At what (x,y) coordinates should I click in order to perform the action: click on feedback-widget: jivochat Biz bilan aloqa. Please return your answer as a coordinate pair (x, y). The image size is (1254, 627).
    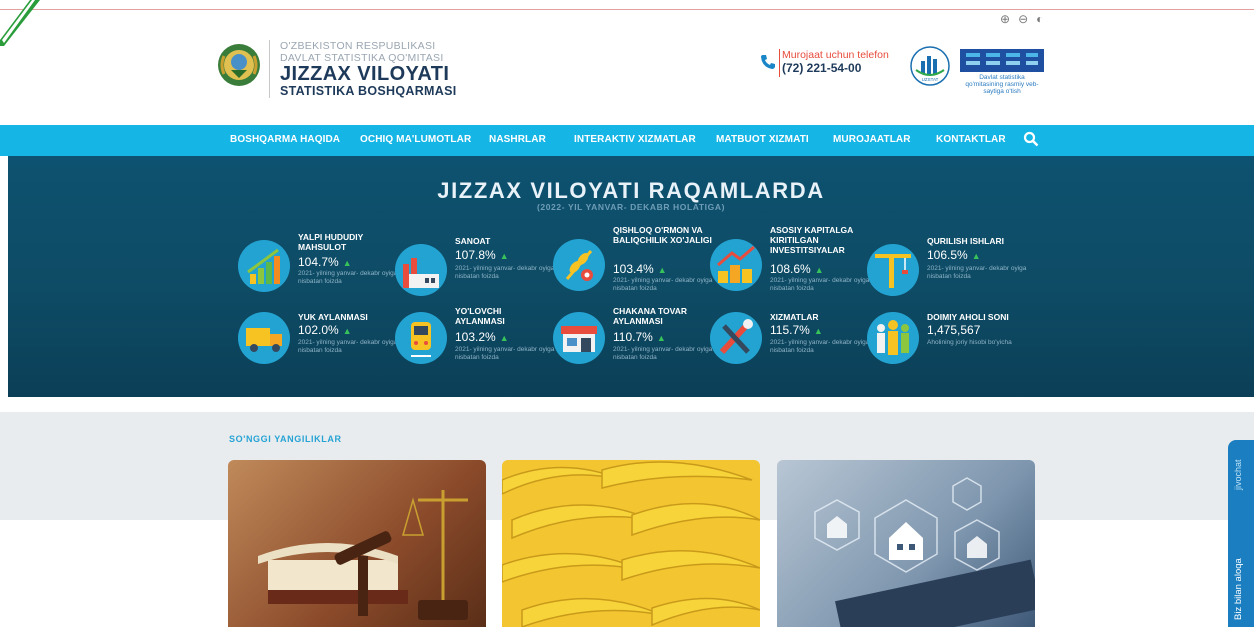
    Looking at the image, I should click on (1241, 533).